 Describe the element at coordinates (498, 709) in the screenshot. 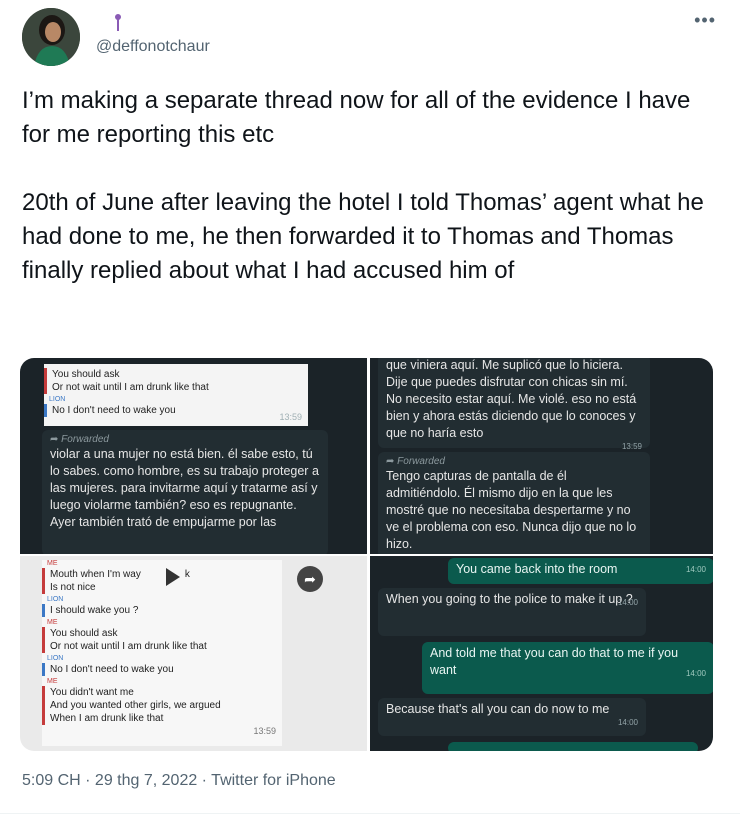

I see `message-text: Because that's all you can do now to me` at that location.